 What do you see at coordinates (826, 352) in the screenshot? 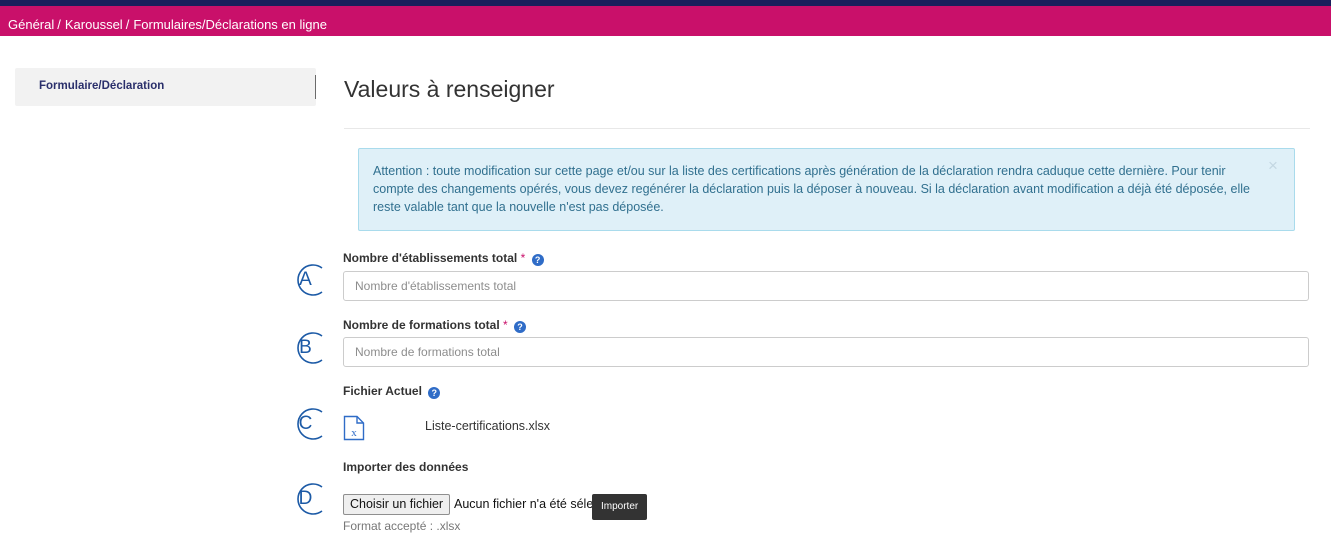
I see `formations-input` at bounding box center [826, 352].